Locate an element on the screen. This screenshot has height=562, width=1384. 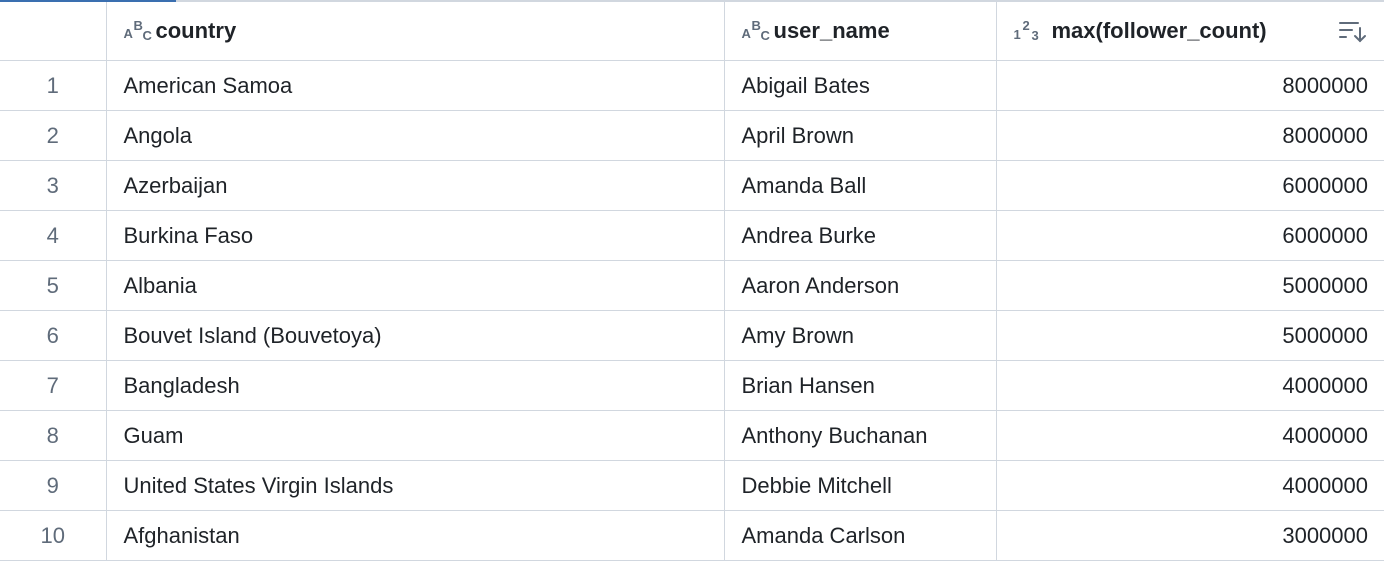
cell-user-name: Amanda Carlson is located at coordinates (860, 535).